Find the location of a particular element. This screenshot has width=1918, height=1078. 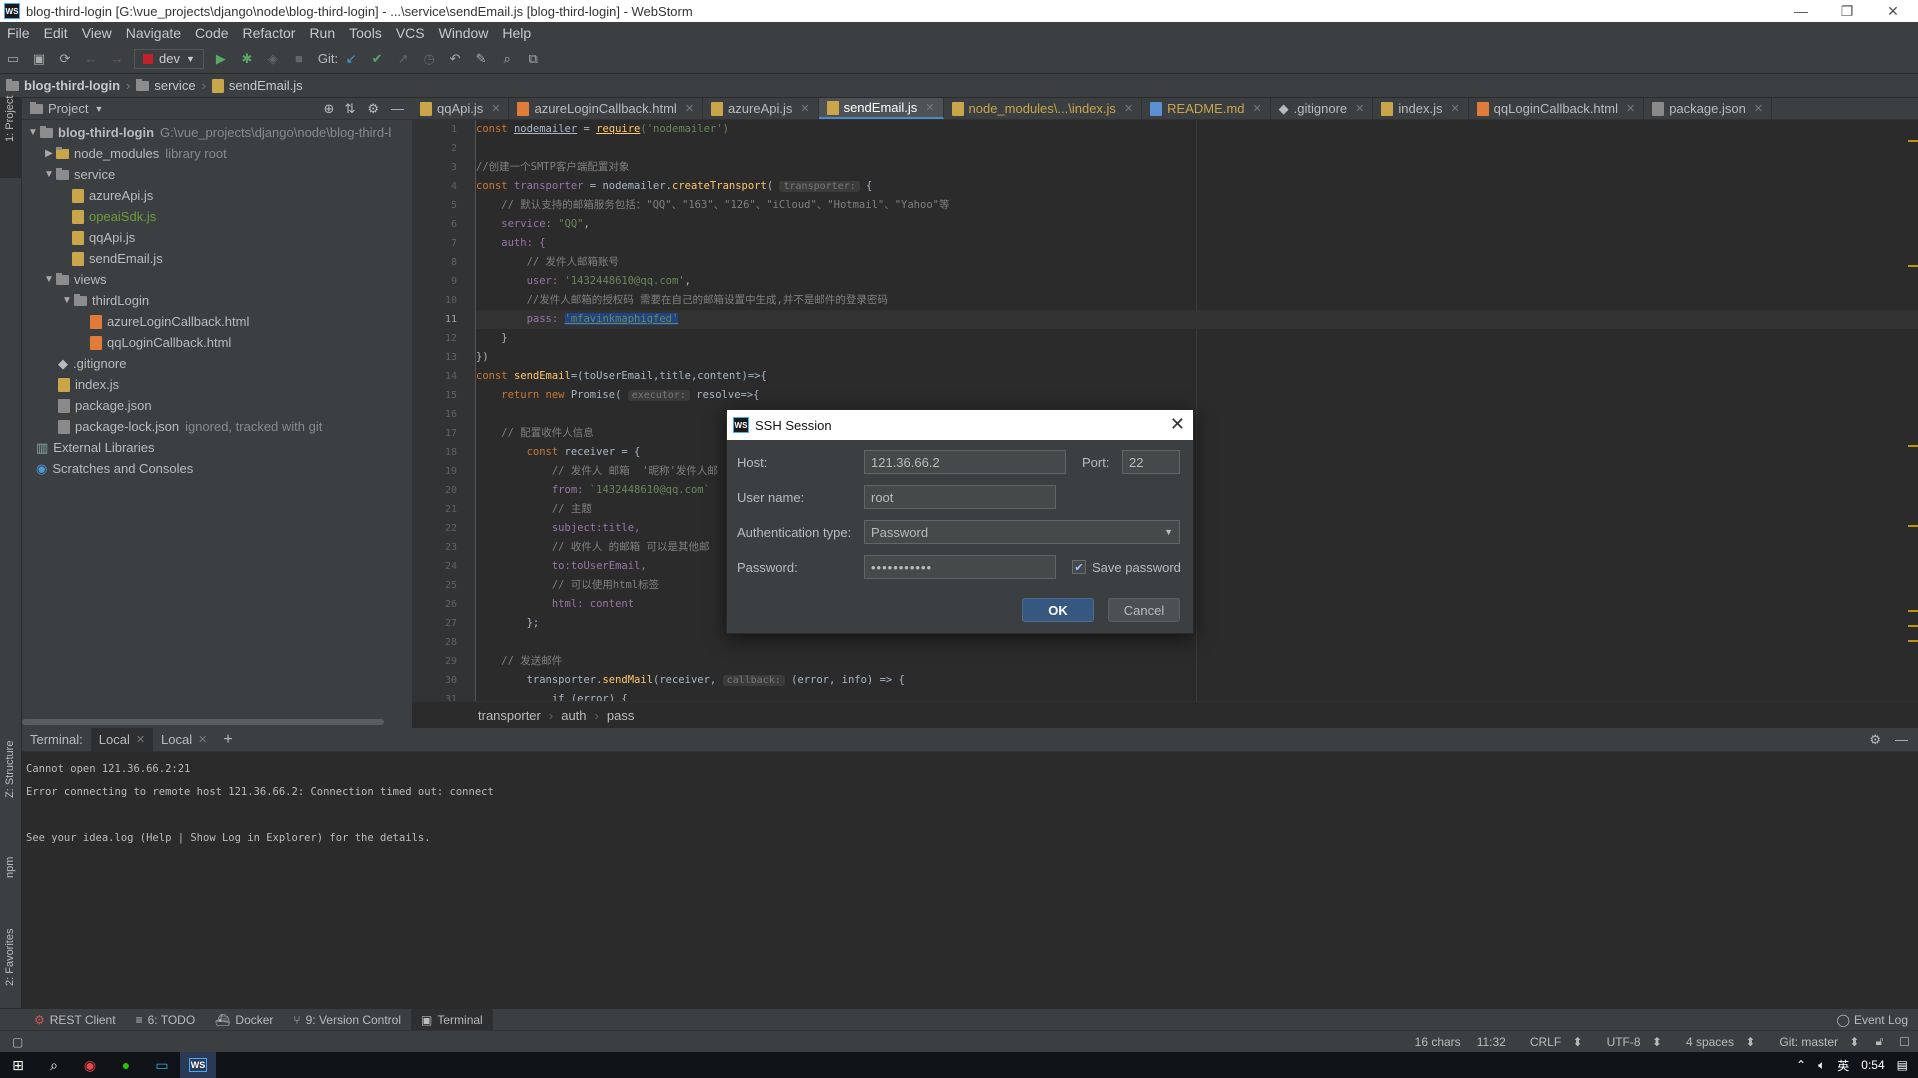

windows-start-icon: ⊞ is located at coordinates (18, 1065).